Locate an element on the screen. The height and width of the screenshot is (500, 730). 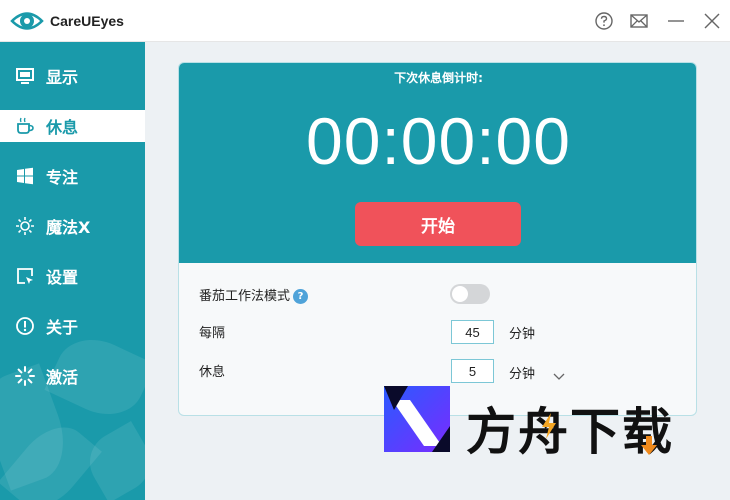
cursor-window-icon is located at coordinates (25, 276).